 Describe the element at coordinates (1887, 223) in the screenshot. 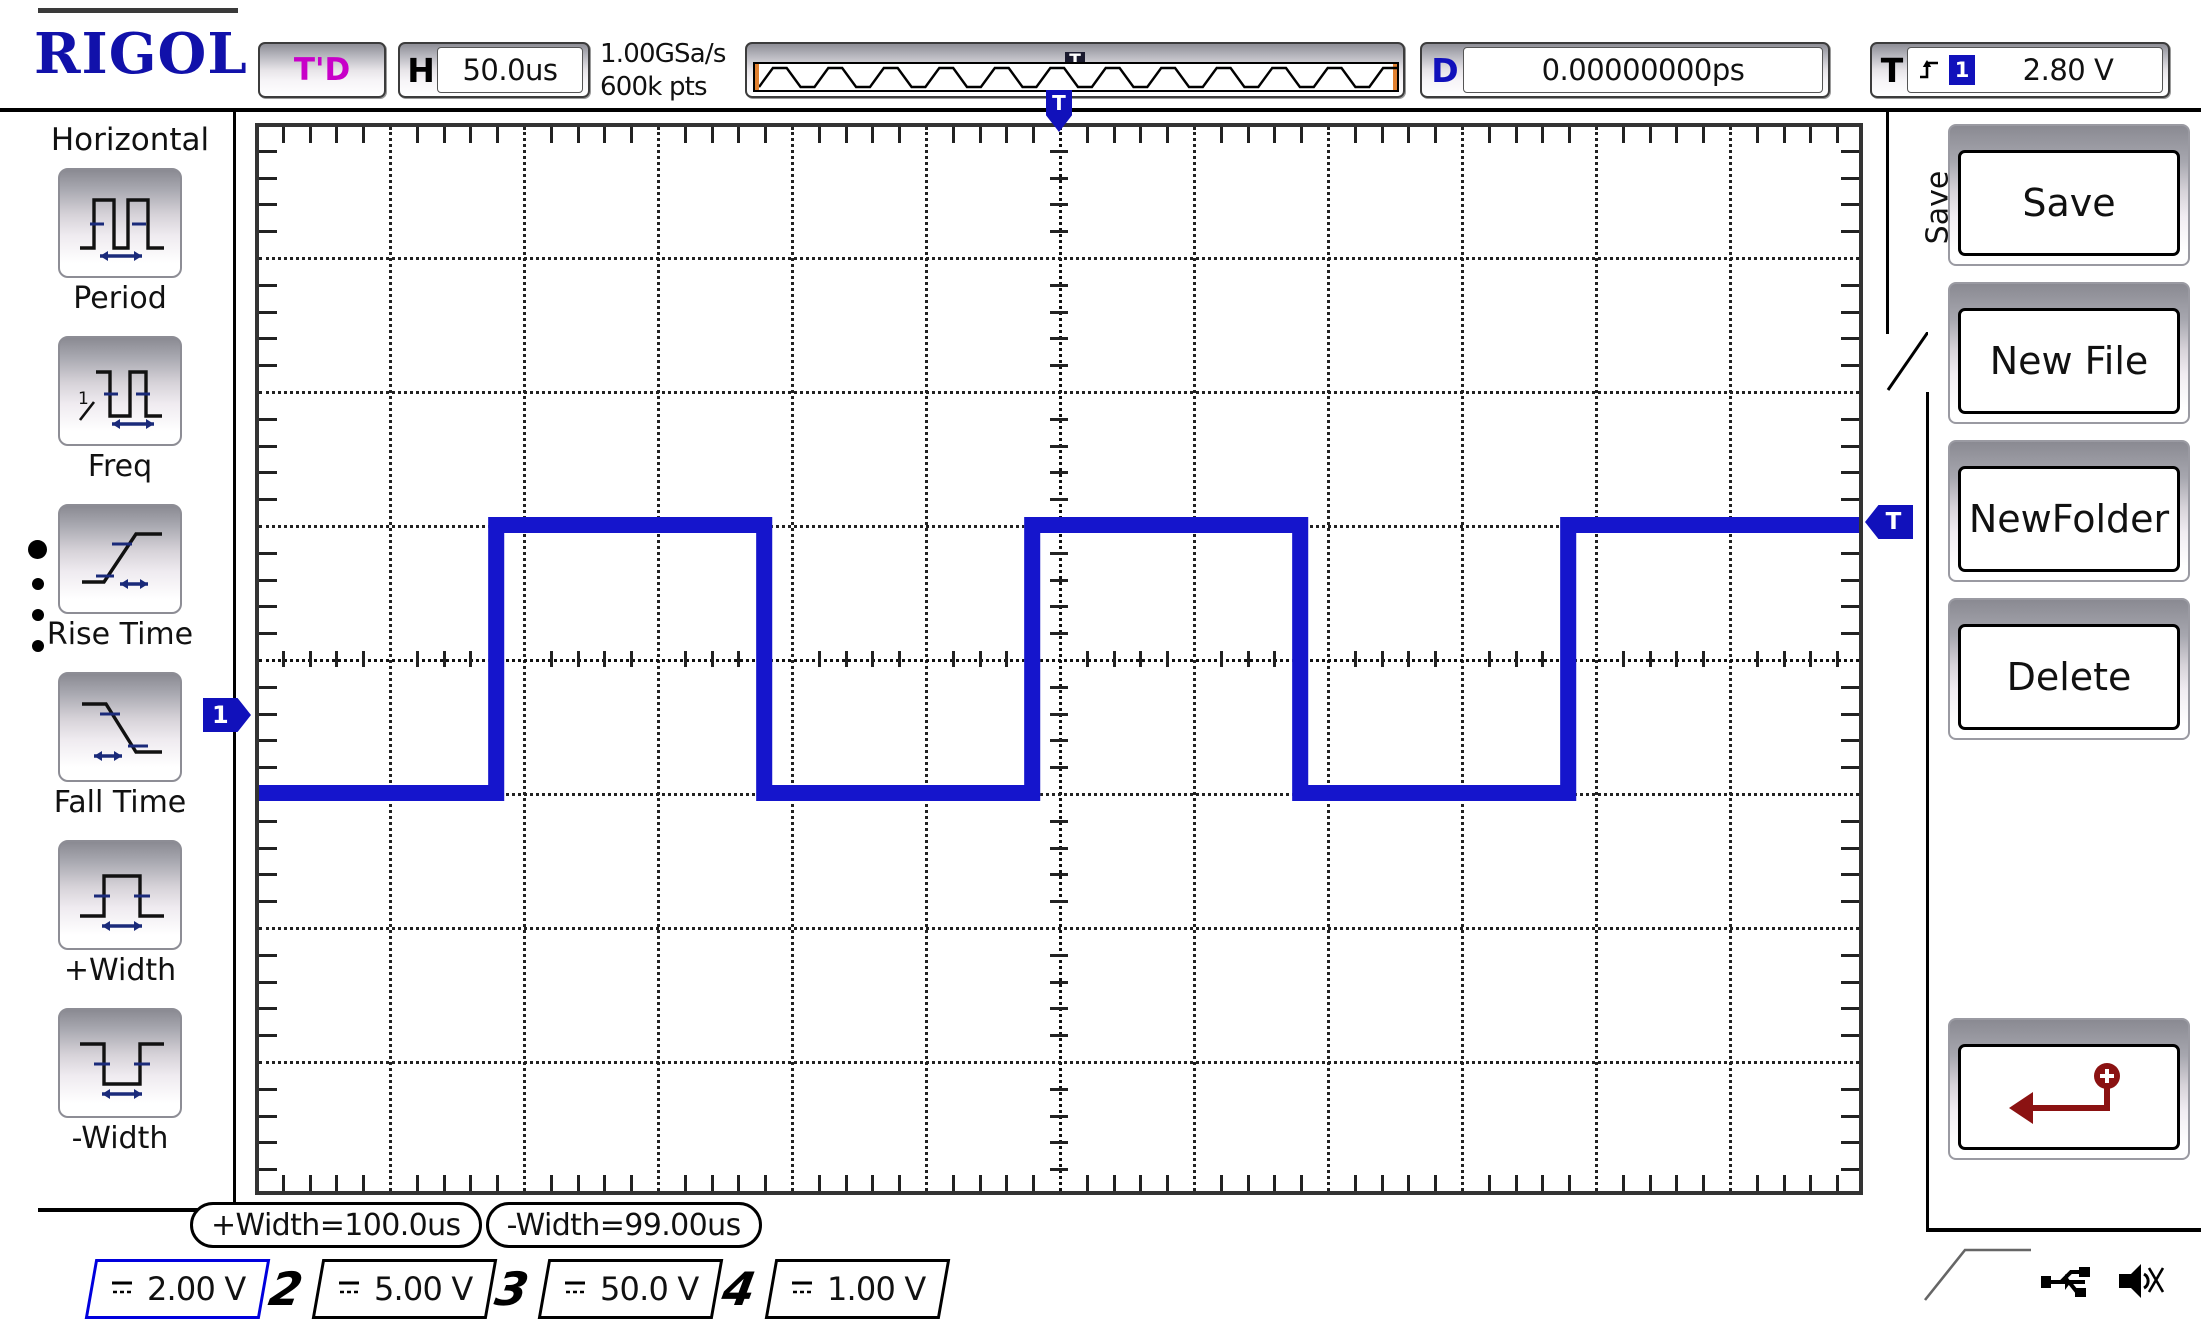

I see `right-panel-divider-top` at that location.